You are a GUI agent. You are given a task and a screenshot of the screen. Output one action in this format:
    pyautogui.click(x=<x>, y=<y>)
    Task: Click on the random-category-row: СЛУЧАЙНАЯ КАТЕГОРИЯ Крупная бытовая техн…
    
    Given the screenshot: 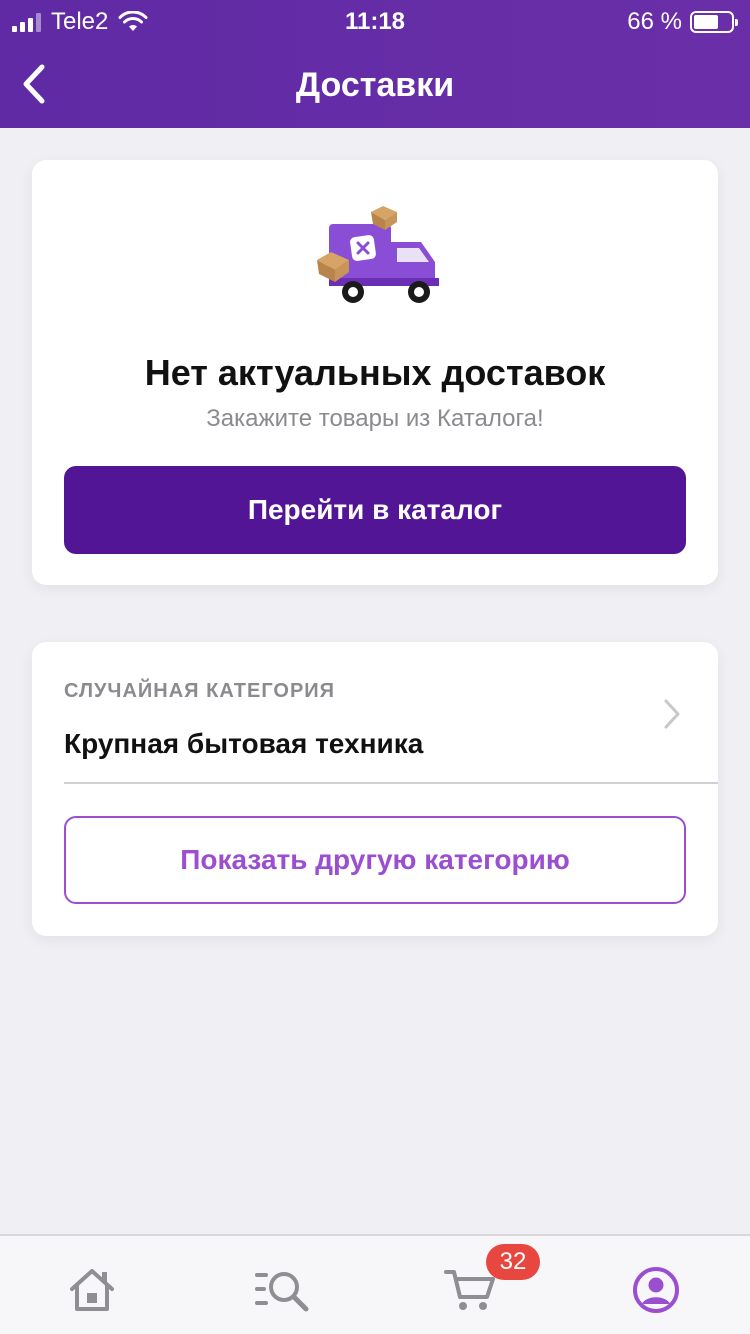 What is the action you would take?
    pyautogui.click(x=375, y=712)
    